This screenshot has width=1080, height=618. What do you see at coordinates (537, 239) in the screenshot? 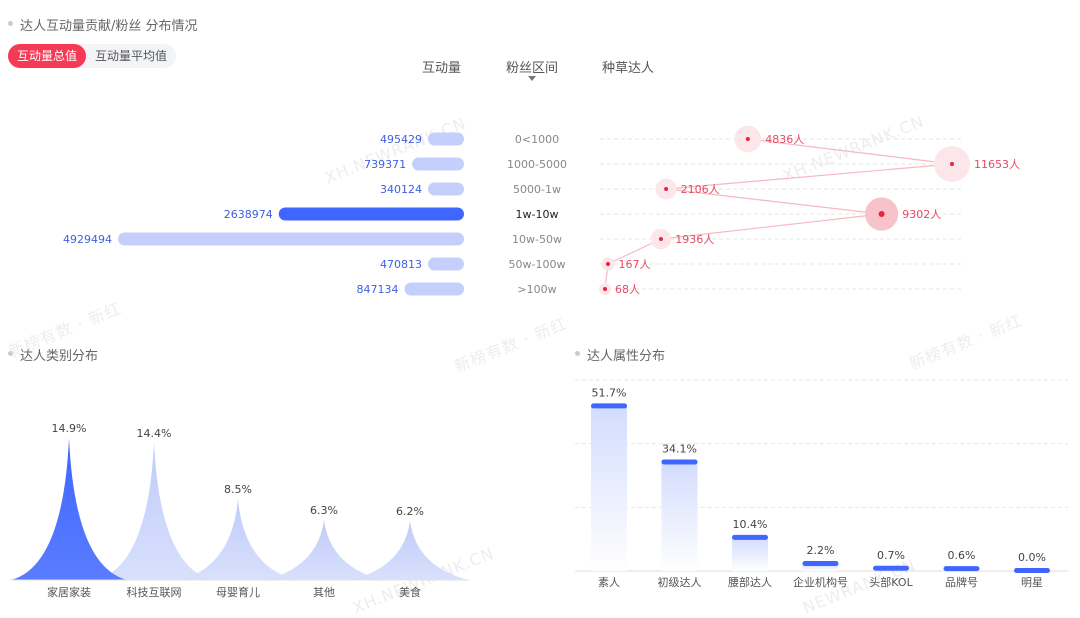
I see `fan-range-label: 10w-50w` at bounding box center [537, 239].